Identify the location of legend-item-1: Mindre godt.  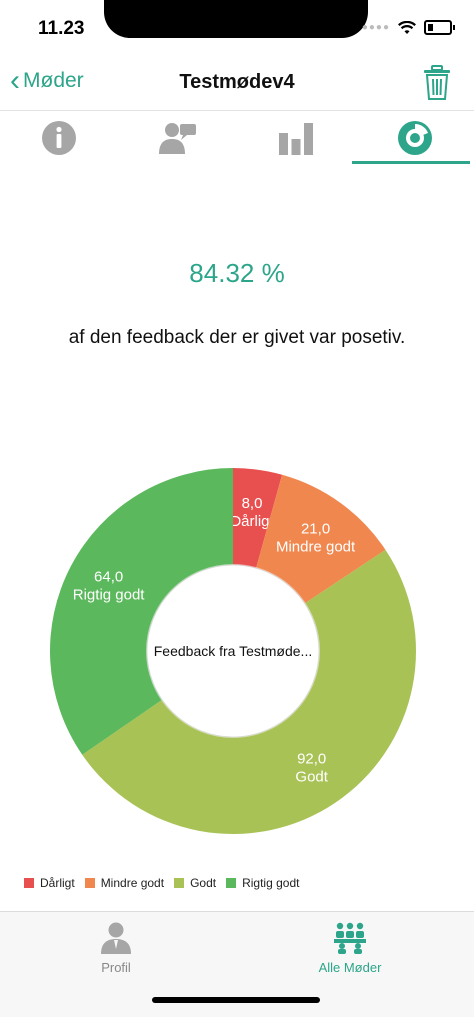
(124, 883).